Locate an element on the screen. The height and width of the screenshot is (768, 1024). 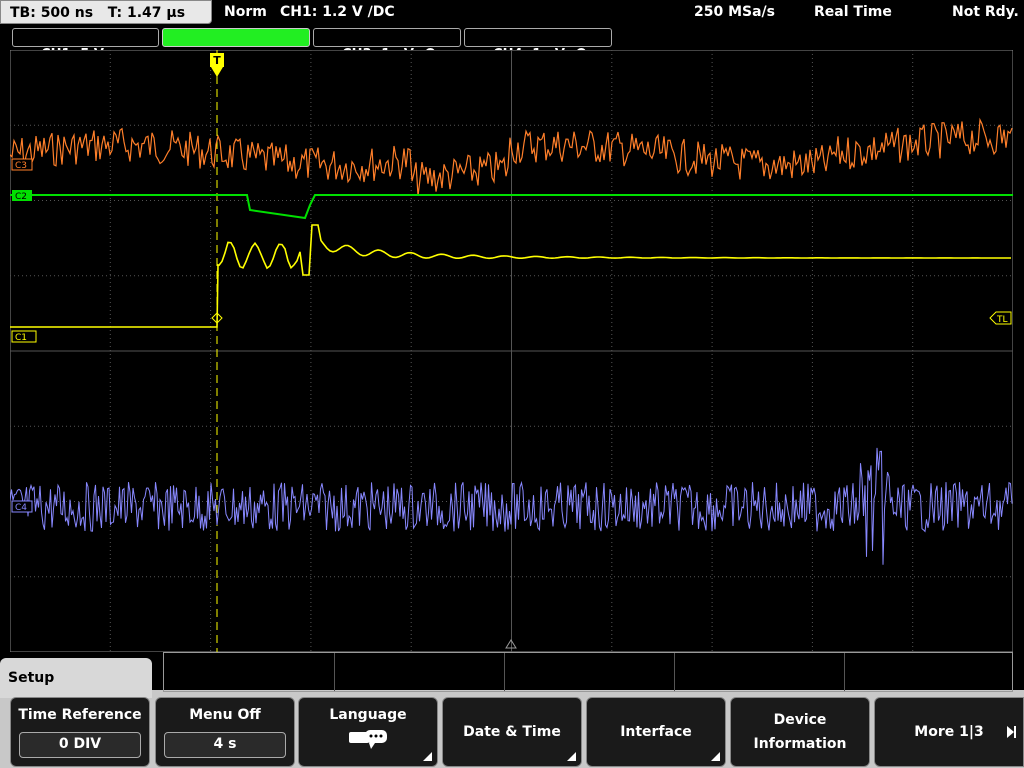
date-time-softkey: Date & Time is located at coordinates (512, 732).